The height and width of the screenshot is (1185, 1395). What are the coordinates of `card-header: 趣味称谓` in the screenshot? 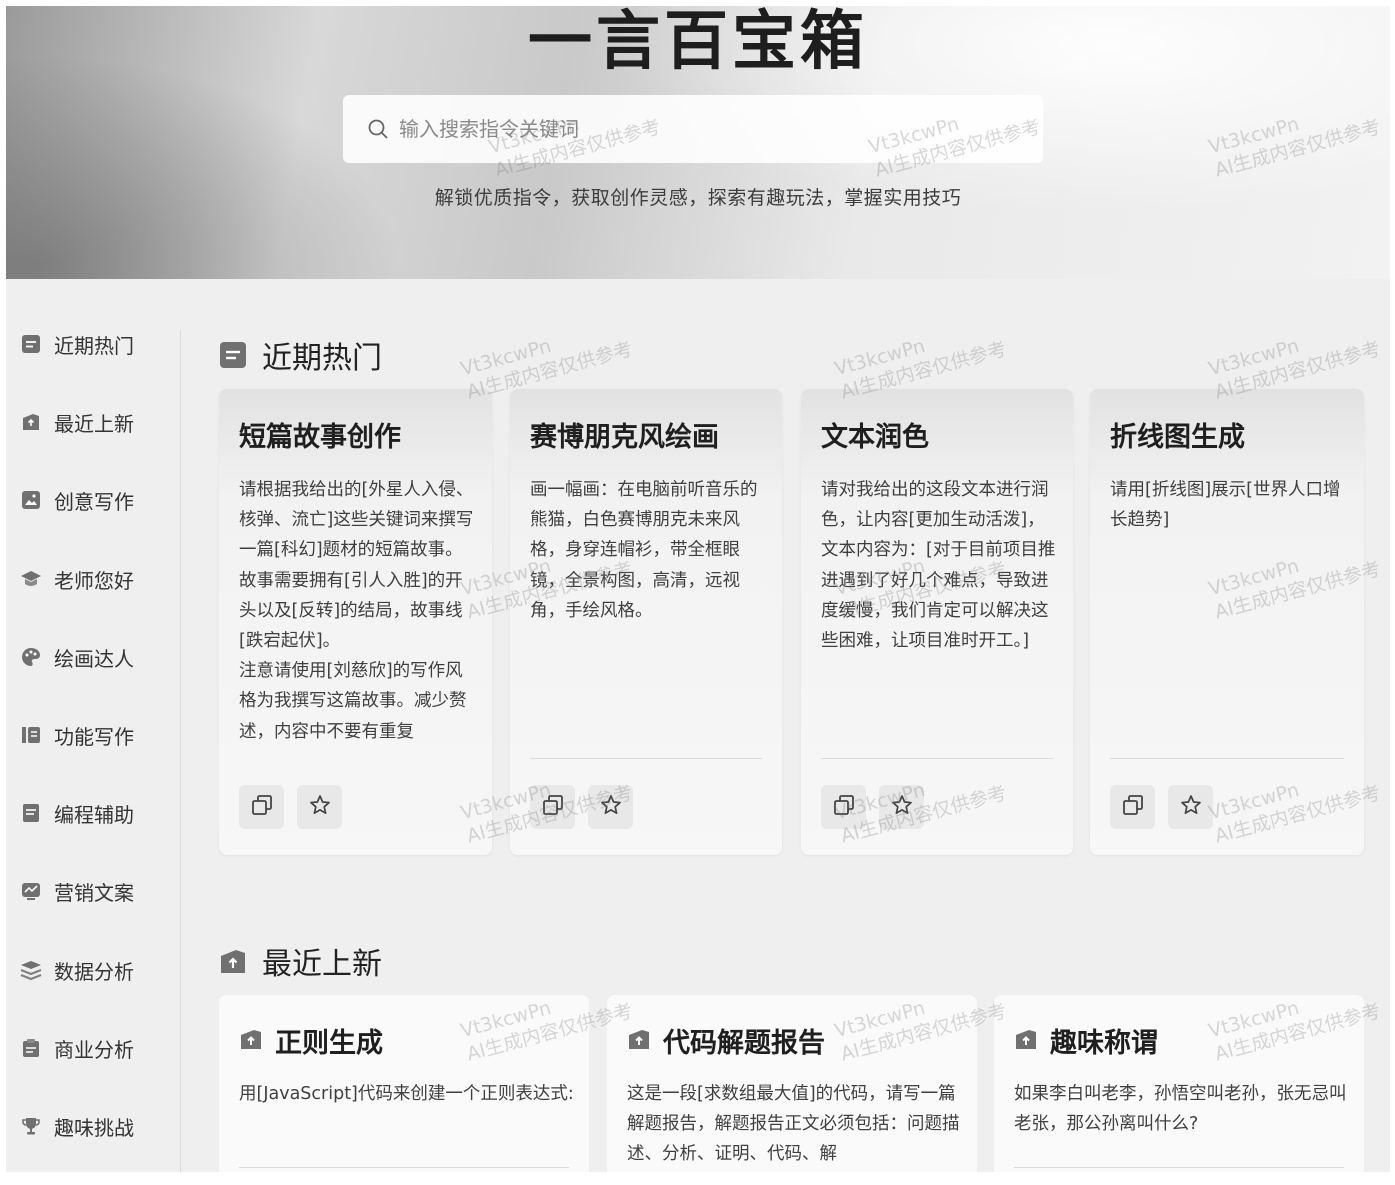 It's located at (1086, 1040).